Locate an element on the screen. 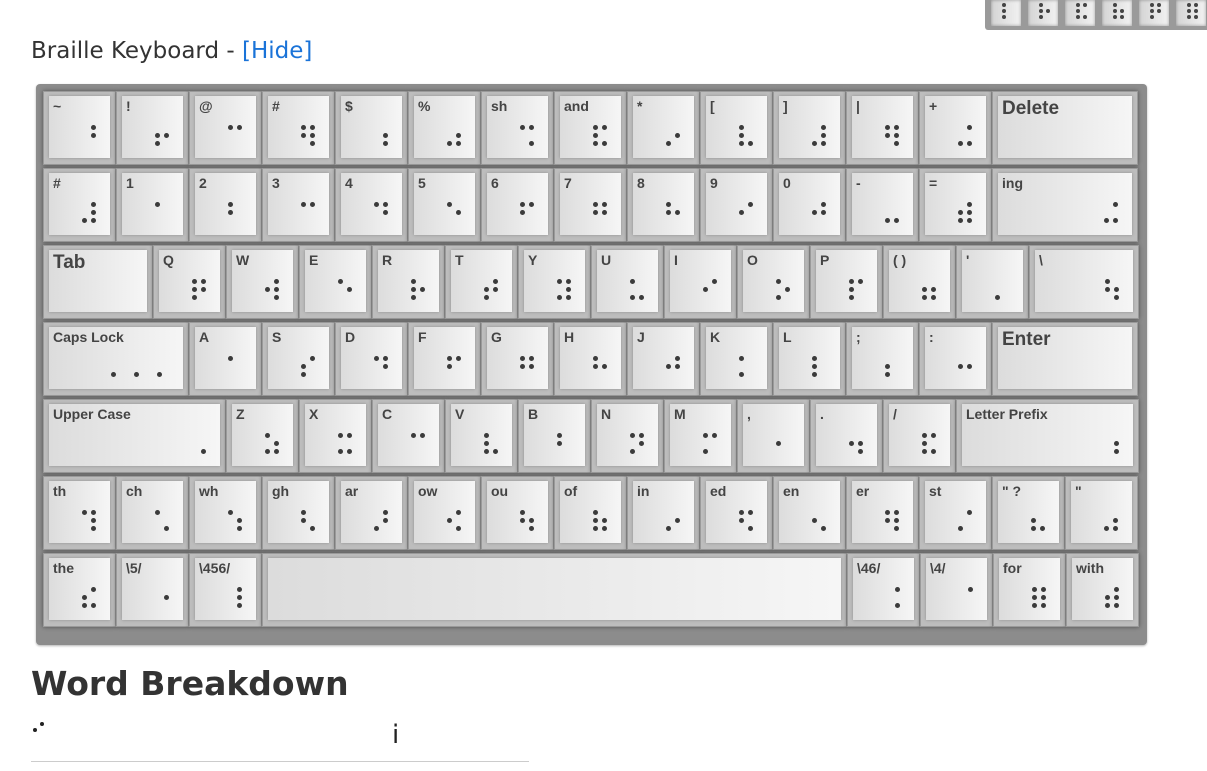  key-46: \46/ is located at coordinates (883, 590).